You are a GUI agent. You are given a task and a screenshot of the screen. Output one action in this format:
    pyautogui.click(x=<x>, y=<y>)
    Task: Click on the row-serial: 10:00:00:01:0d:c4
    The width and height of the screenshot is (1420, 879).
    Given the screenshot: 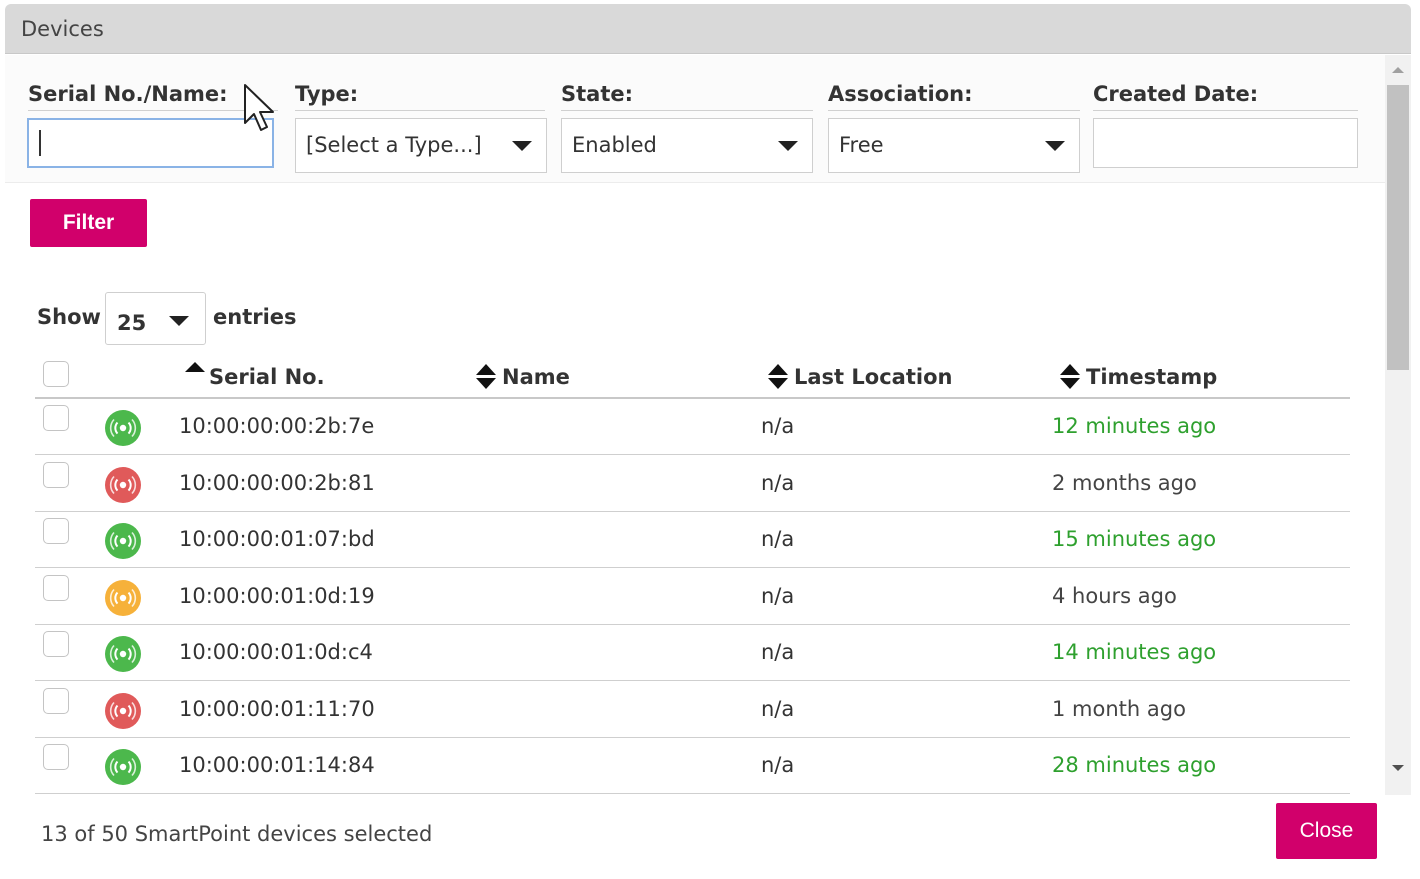 What is the action you would take?
    pyautogui.click(x=276, y=652)
    